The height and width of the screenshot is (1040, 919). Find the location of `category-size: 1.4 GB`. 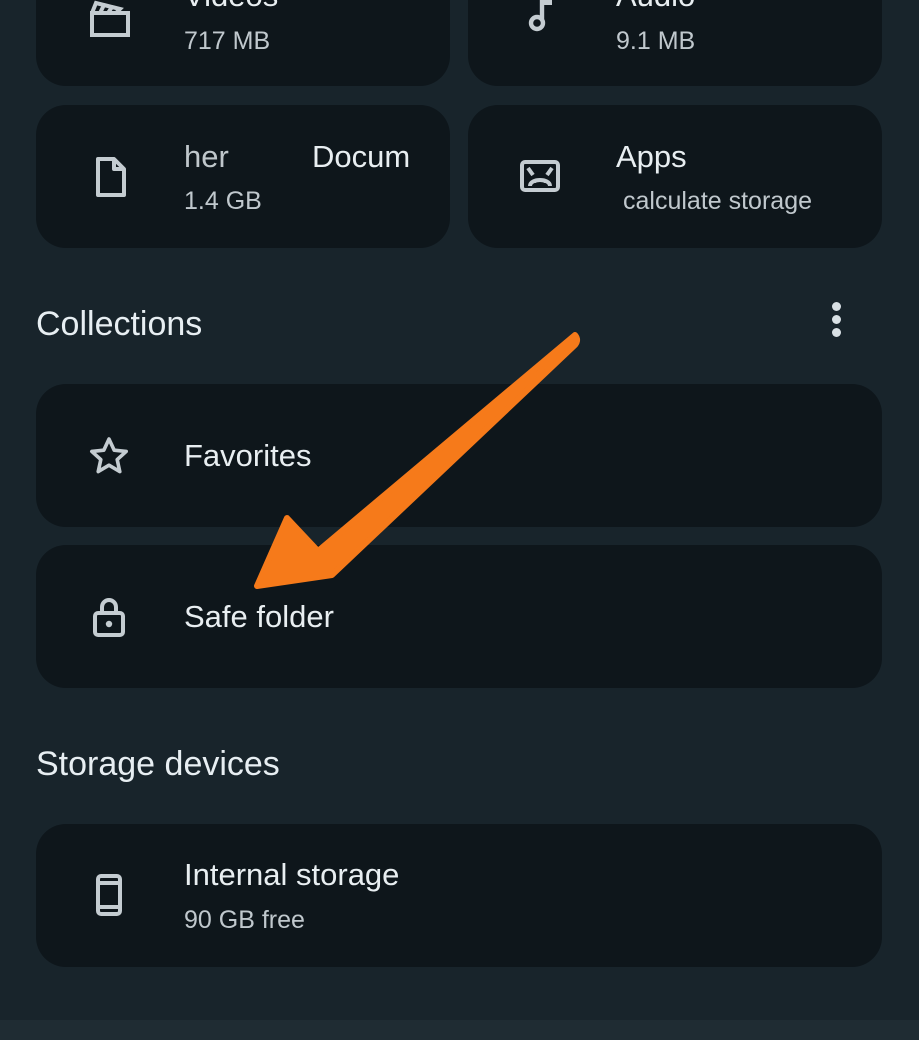

category-size: 1.4 GB is located at coordinates (223, 201).